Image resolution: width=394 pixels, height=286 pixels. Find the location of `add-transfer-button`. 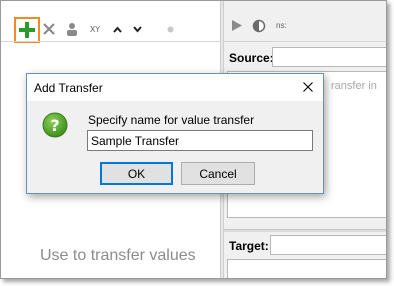

add-transfer-button is located at coordinates (27, 30).